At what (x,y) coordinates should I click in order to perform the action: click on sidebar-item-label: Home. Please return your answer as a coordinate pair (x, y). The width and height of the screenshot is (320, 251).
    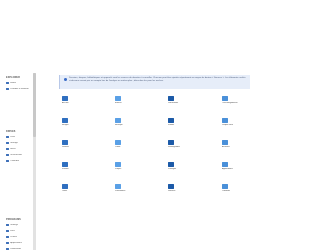
    Looking at the image, I should click on (13, 83).